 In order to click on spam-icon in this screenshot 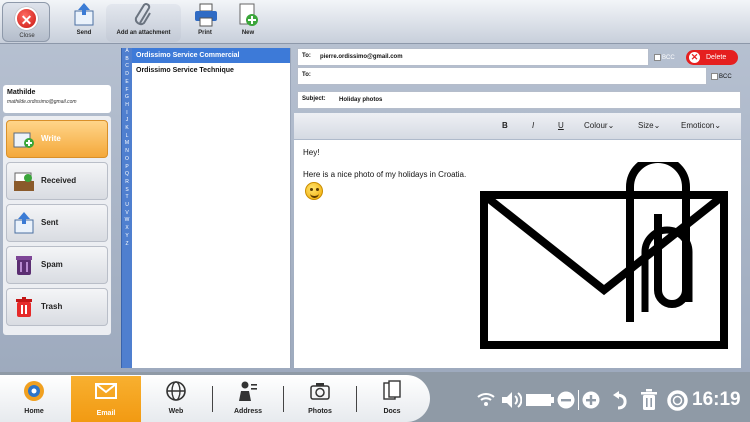, I will do `click(24, 265)`.